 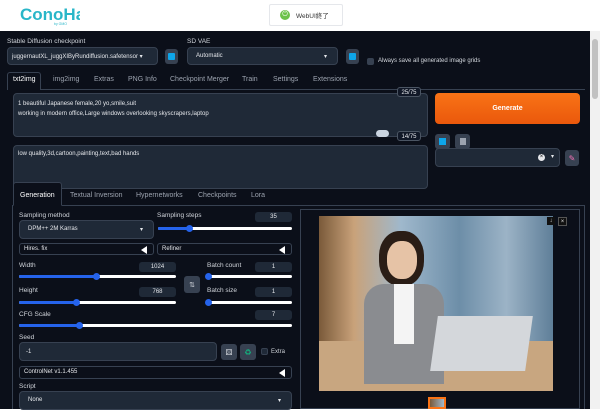 What do you see at coordinates (507, 108) in the screenshot?
I see `generate-button: Generate` at bounding box center [507, 108].